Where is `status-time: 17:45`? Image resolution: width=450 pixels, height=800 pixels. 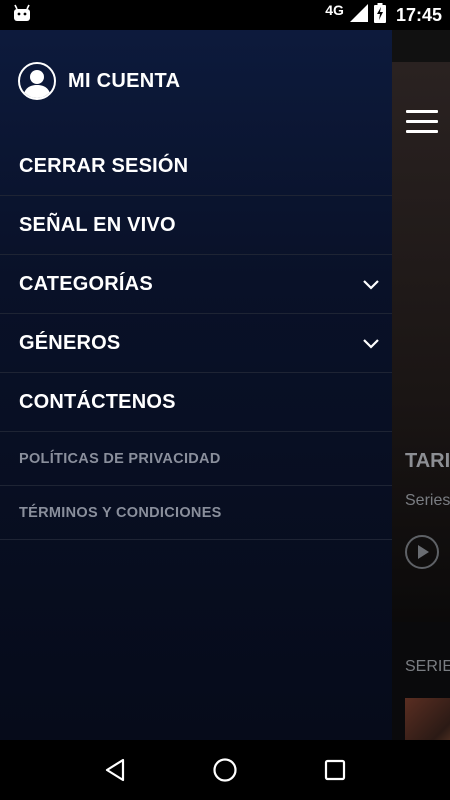 status-time: 17:45 is located at coordinates (418, 14).